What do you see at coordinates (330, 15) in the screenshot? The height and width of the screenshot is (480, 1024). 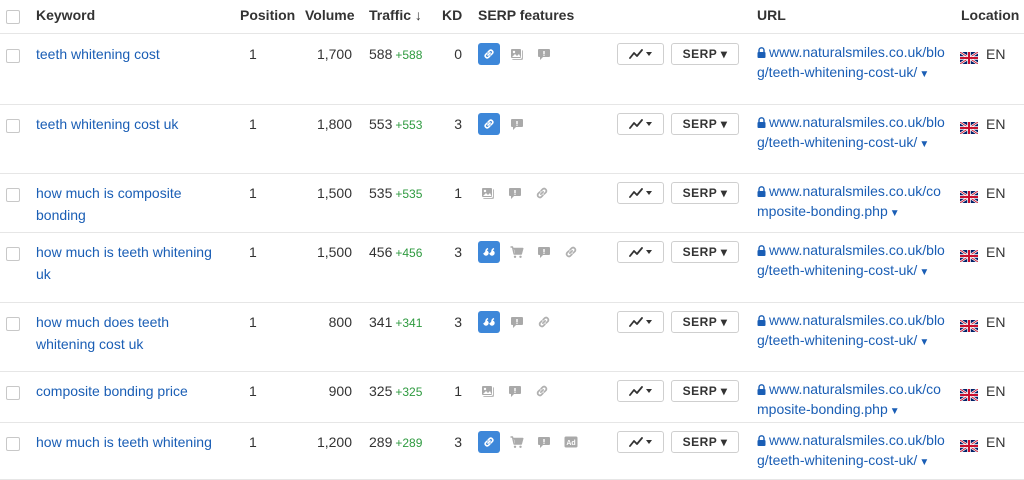 I see `col-volume-header: Volume` at bounding box center [330, 15].